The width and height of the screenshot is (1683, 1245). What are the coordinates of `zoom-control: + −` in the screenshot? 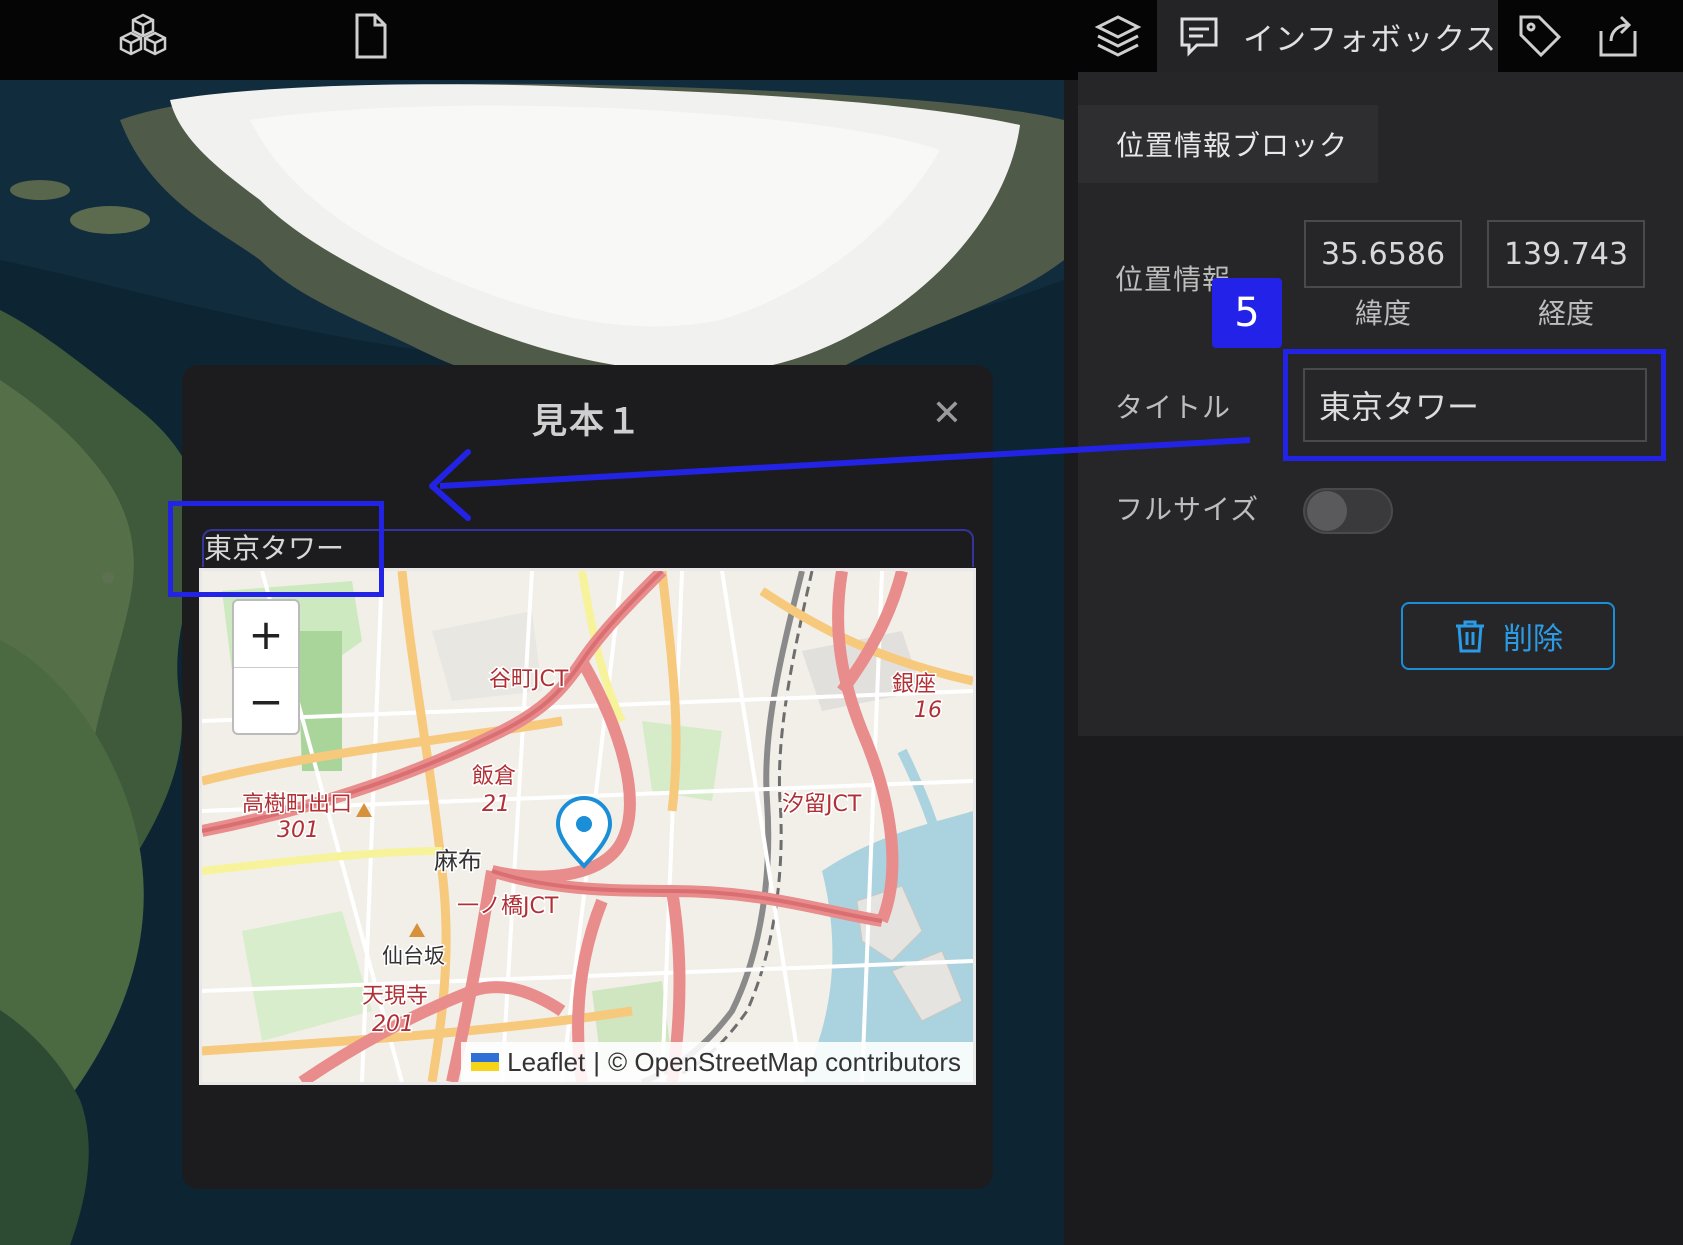 It's located at (266, 667).